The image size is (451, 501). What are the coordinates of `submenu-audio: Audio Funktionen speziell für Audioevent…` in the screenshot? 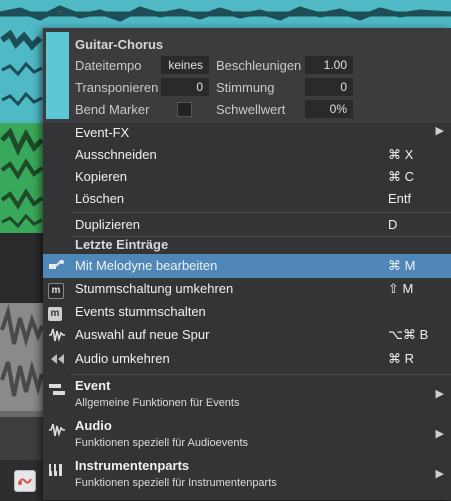 It's located at (247, 436).